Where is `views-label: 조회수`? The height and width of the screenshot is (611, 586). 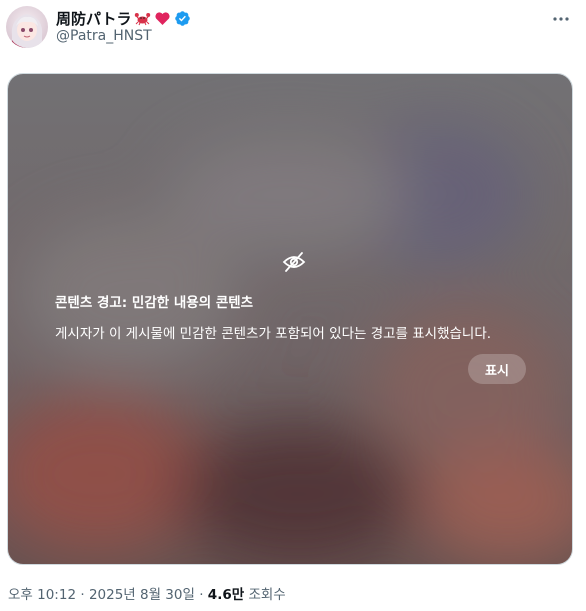 views-label: 조회수 is located at coordinates (267, 595).